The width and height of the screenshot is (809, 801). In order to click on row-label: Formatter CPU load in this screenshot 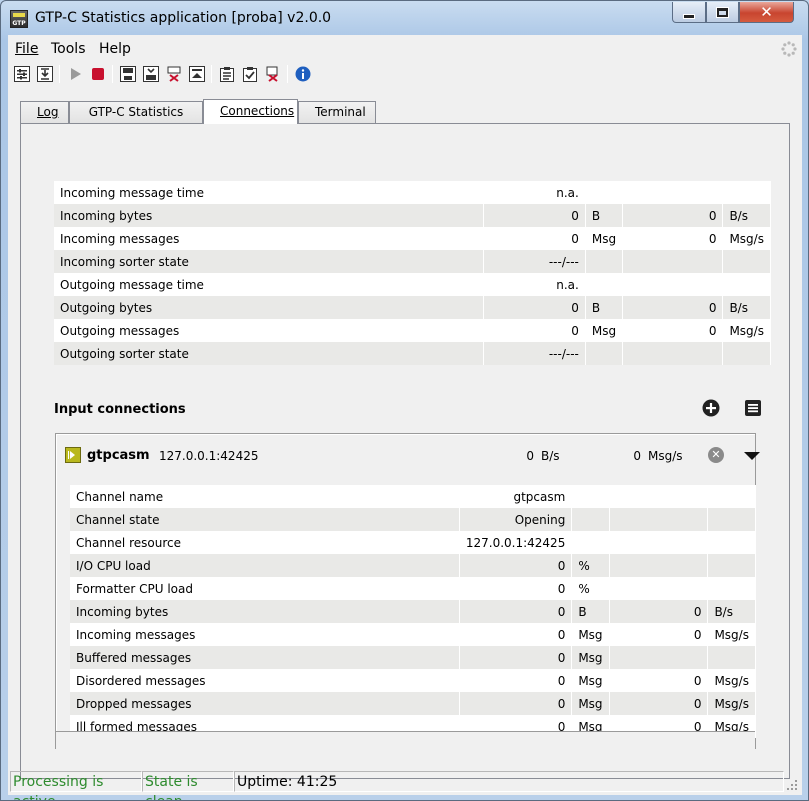, I will do `click(265, 588)`.